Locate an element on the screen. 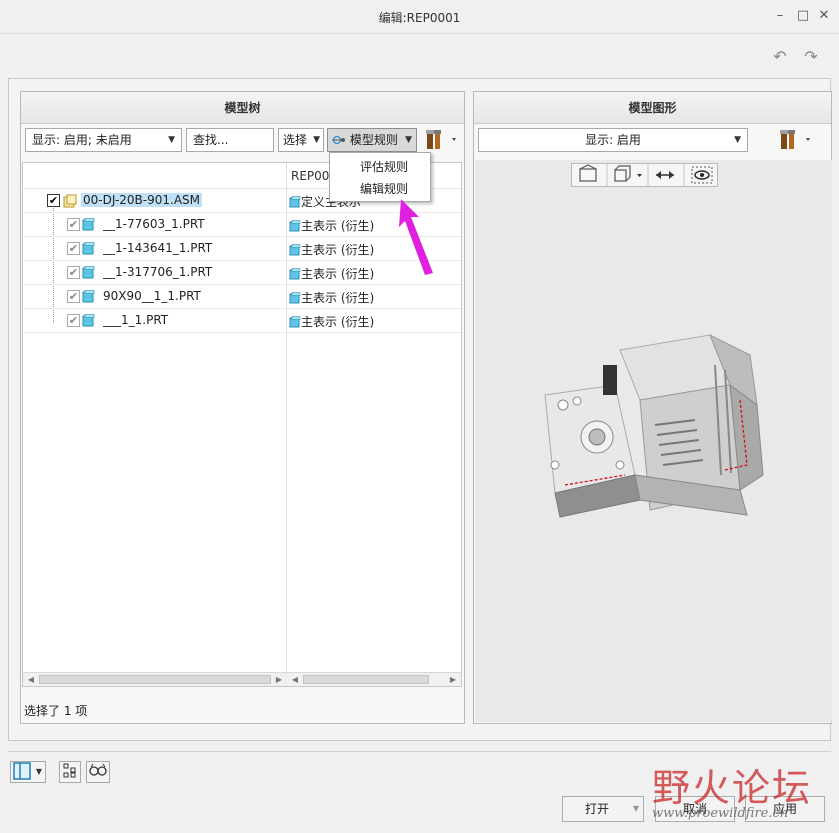 The height and width of the screenshot is (833, 839). menu-item-evaluate-rules: 评估规则 is located at coordinates (384, 166).